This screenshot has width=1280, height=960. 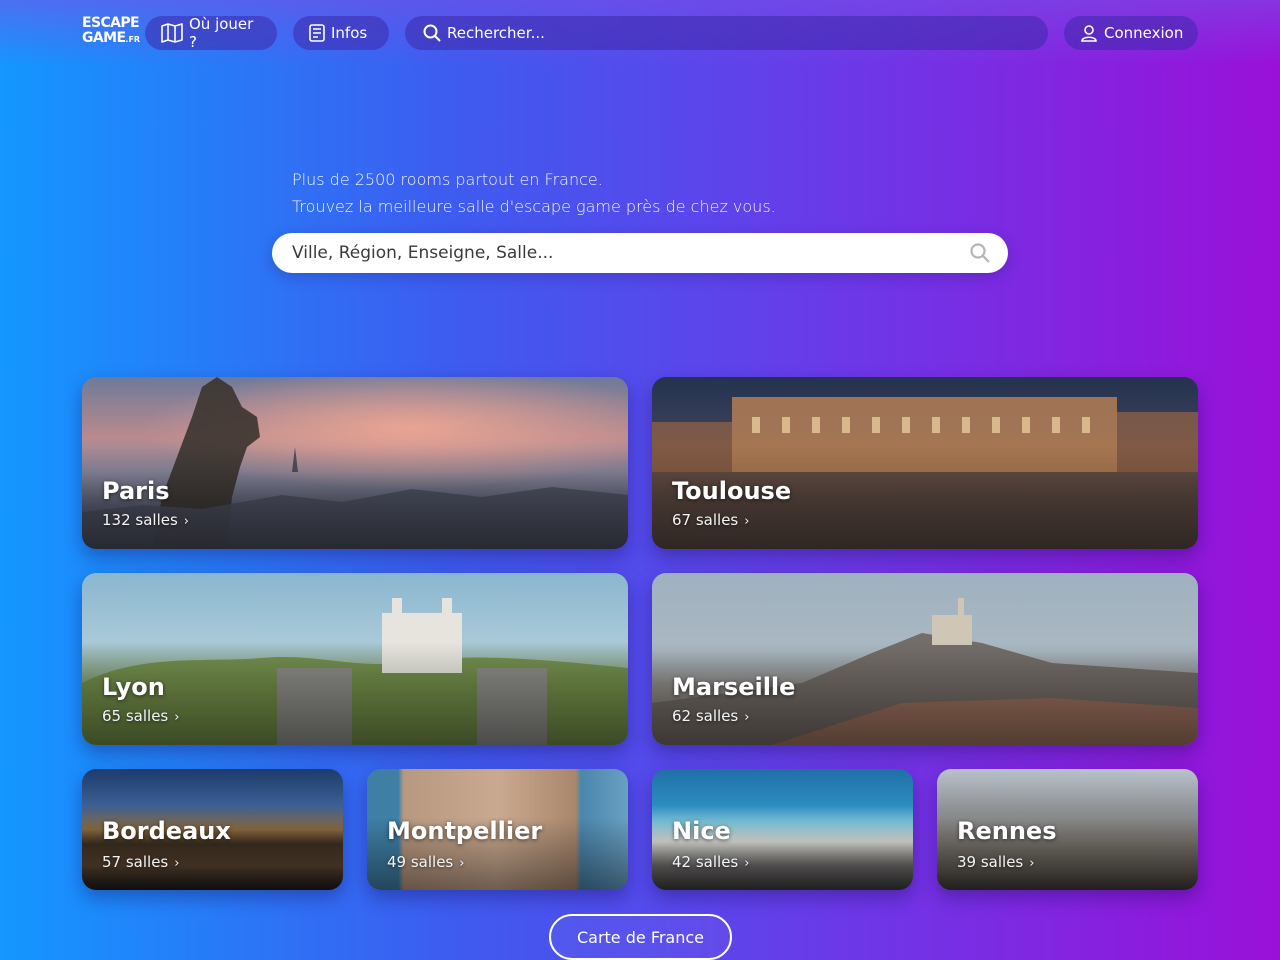 I want to click on city-count: 67 salles ›, so click(x=711, y=520).